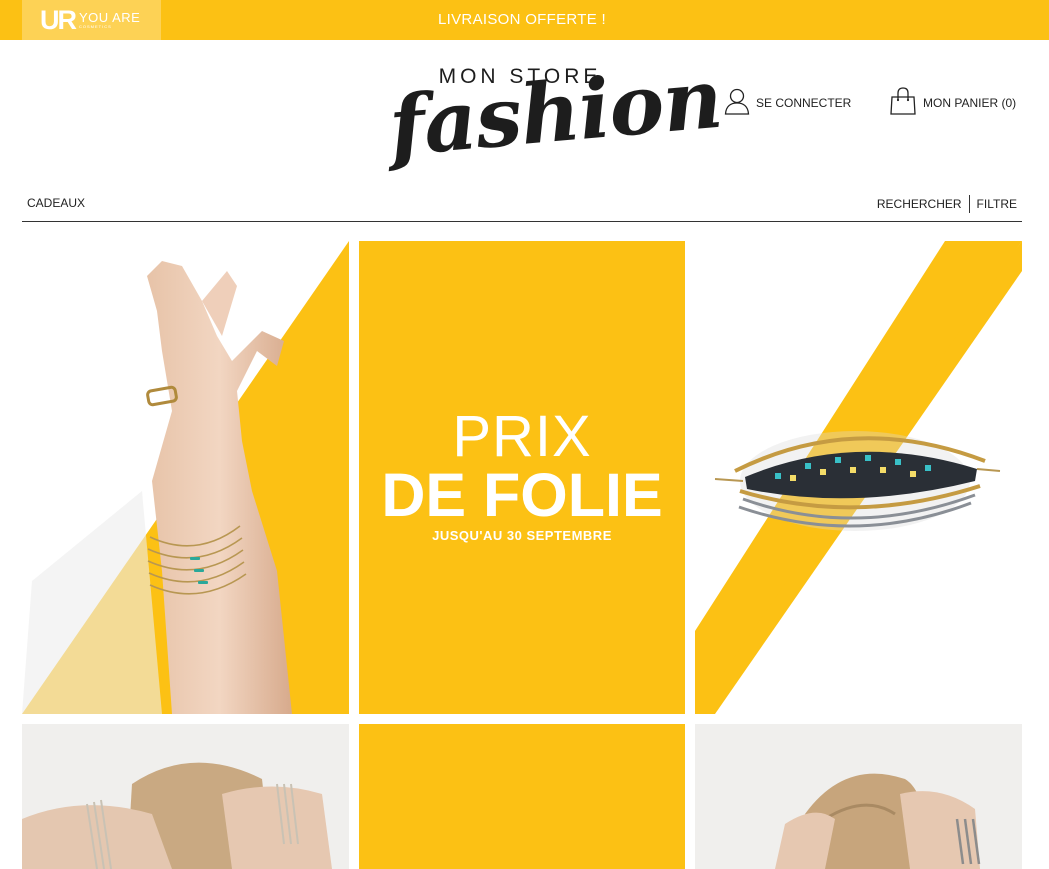 The height and width of the screenshot is (869, 1049). I want to click on search-link: RECHERCHER, so click(919, 204).